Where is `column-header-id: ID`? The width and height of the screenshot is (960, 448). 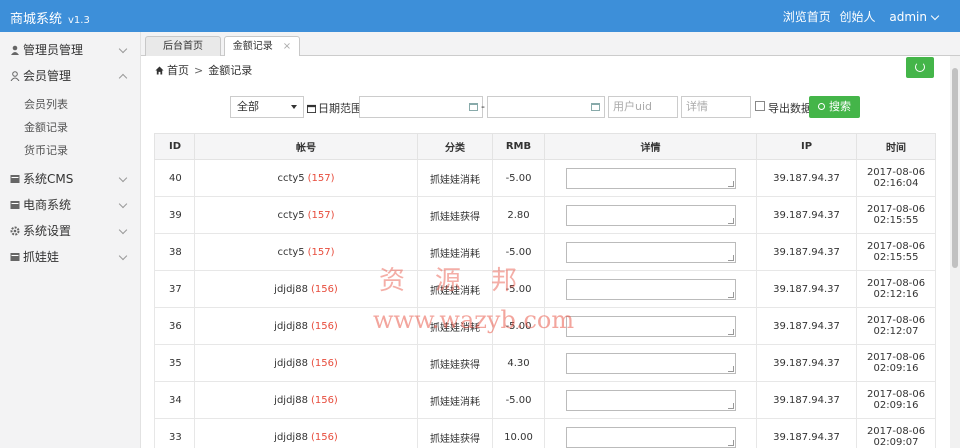
column-header-id: ID is located at coordinates (174, 146).